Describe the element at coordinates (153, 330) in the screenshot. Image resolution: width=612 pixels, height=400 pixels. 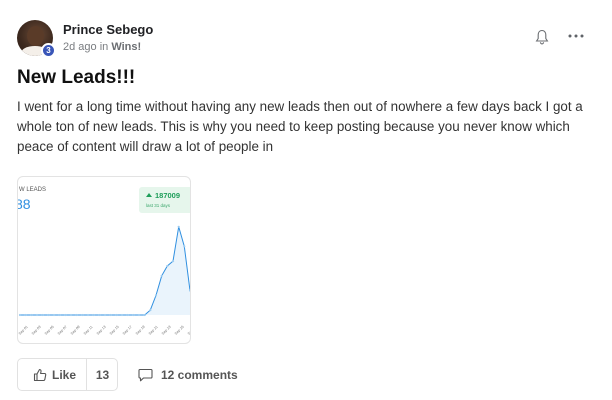
I see `chart-x-tick-label: Sep 21` at that location.